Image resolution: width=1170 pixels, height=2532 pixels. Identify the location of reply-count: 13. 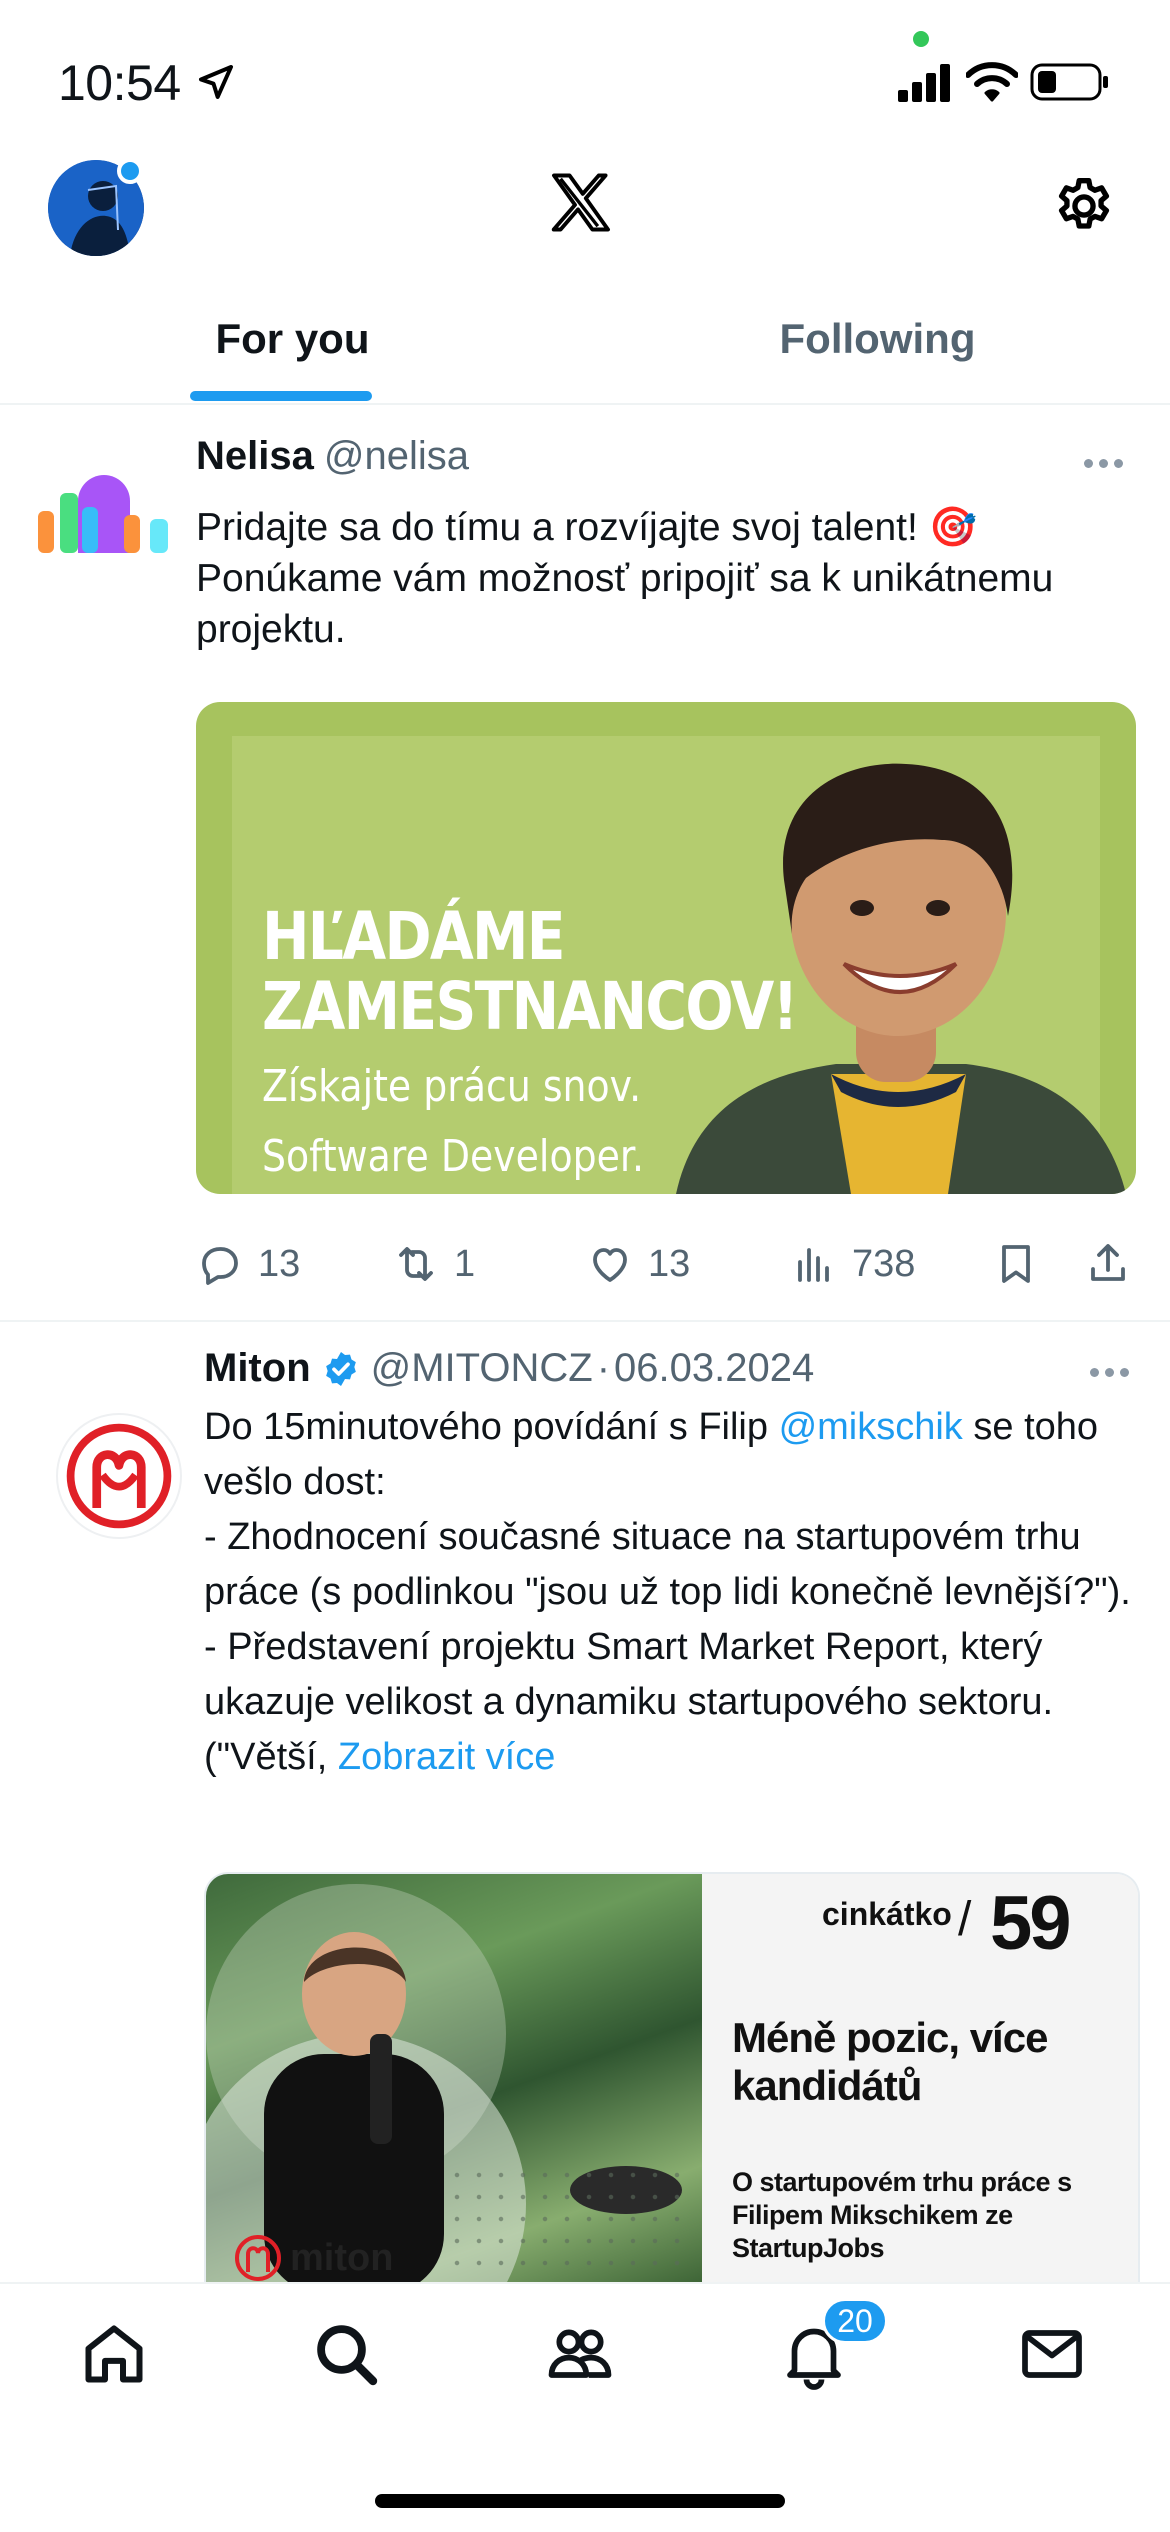
(279, 1263).